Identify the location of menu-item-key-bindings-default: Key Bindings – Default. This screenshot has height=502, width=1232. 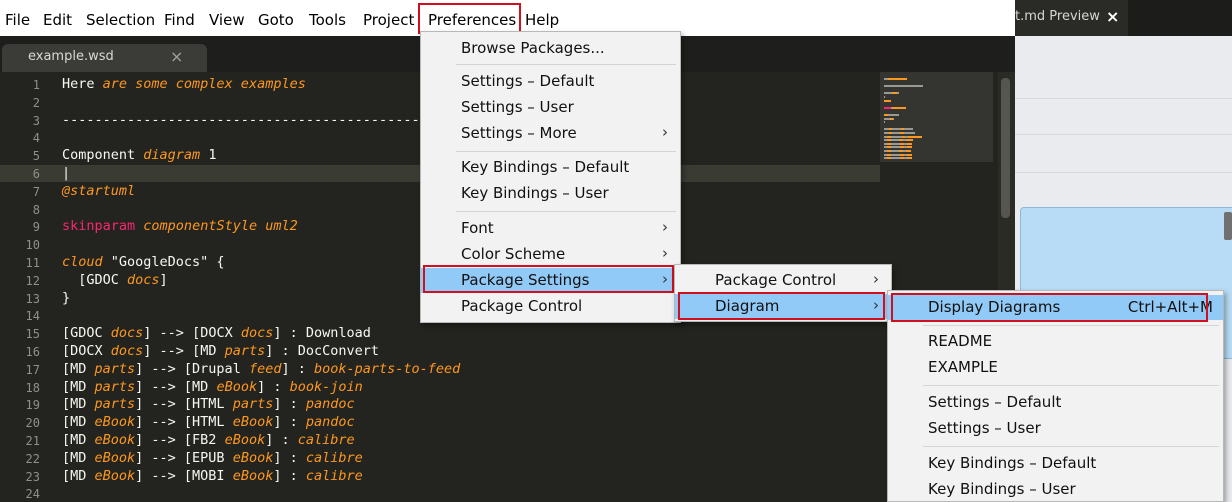
(550, 167).